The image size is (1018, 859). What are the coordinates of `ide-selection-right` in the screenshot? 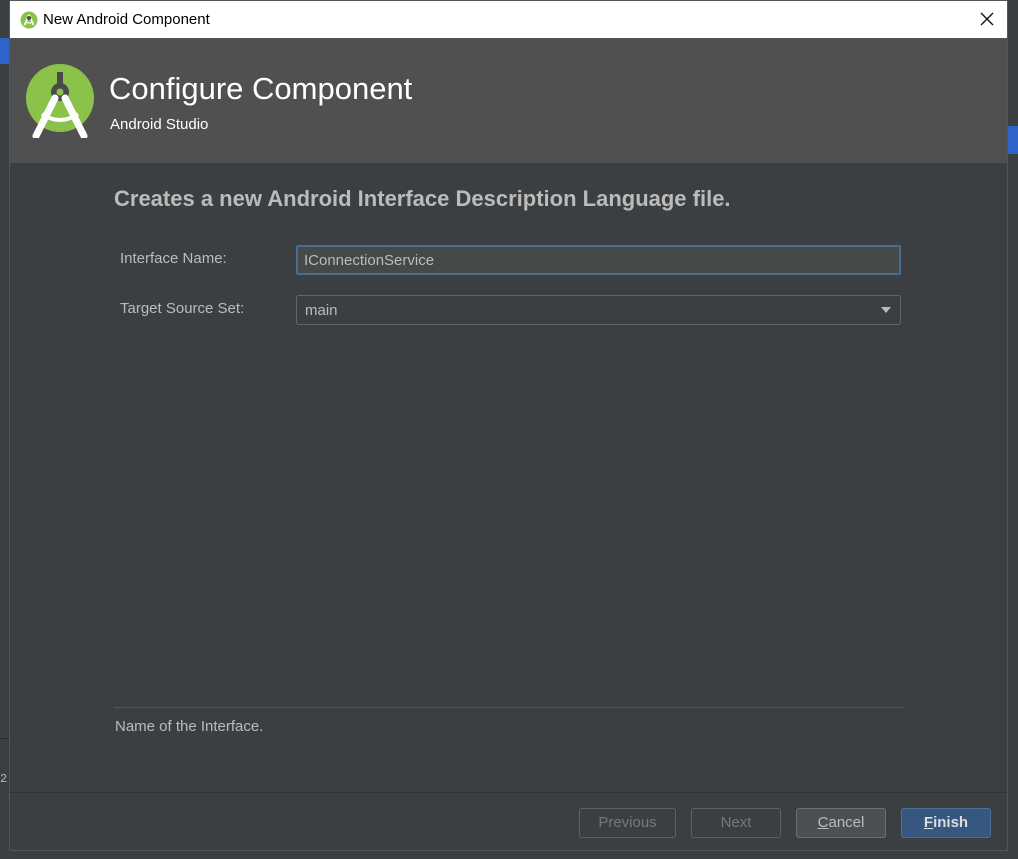 It's located at (1013, 140).